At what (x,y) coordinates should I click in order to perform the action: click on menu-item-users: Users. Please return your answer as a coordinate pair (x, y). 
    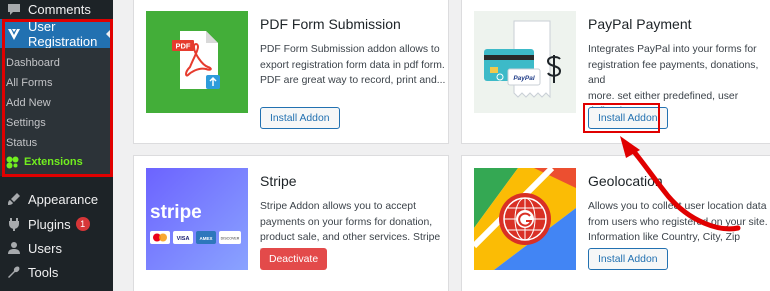
    Looking at the image, I should click on (56, 248).